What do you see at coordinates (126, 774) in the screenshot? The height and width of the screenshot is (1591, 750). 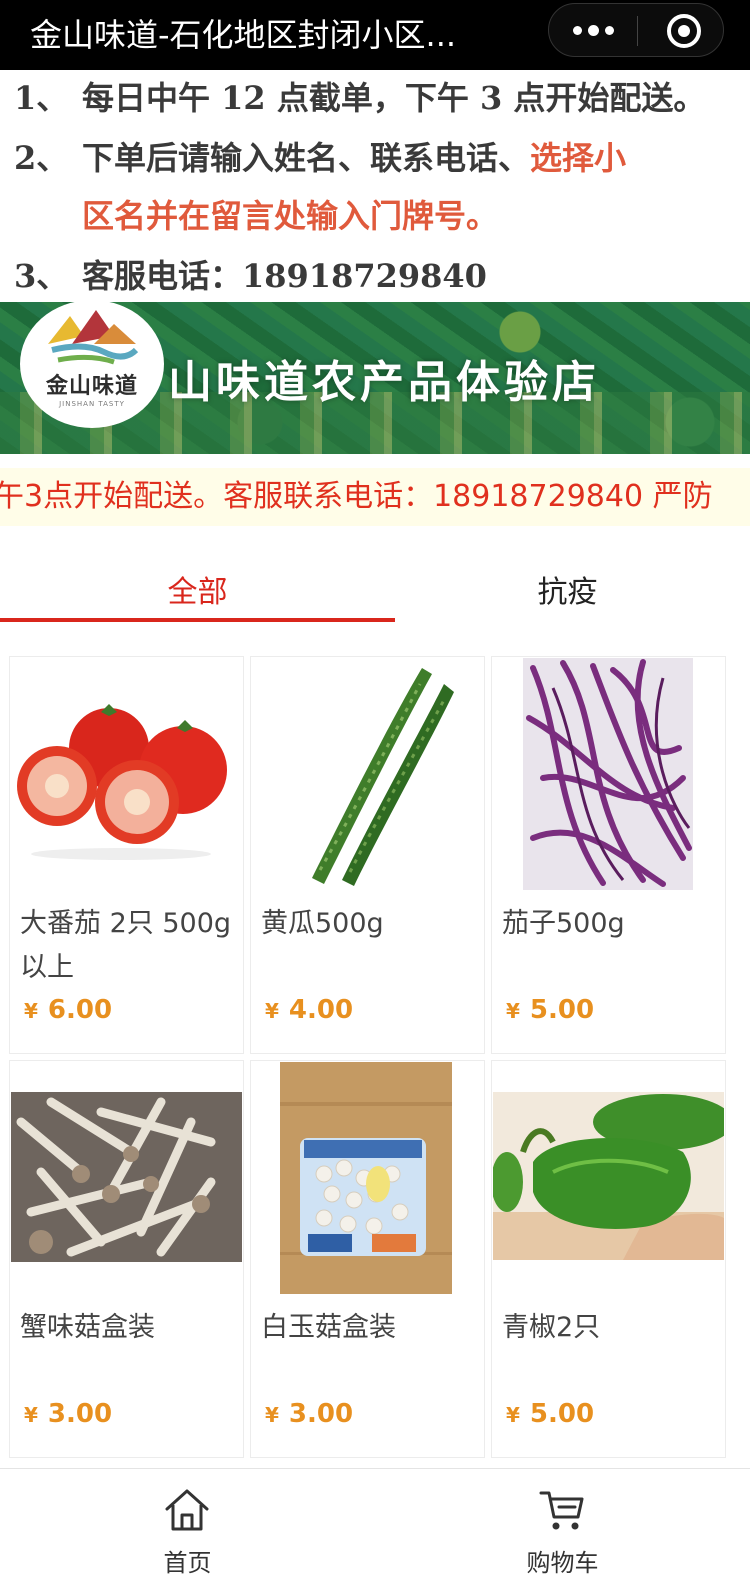 I see `tomato-image` at bounding box center [126, 774].